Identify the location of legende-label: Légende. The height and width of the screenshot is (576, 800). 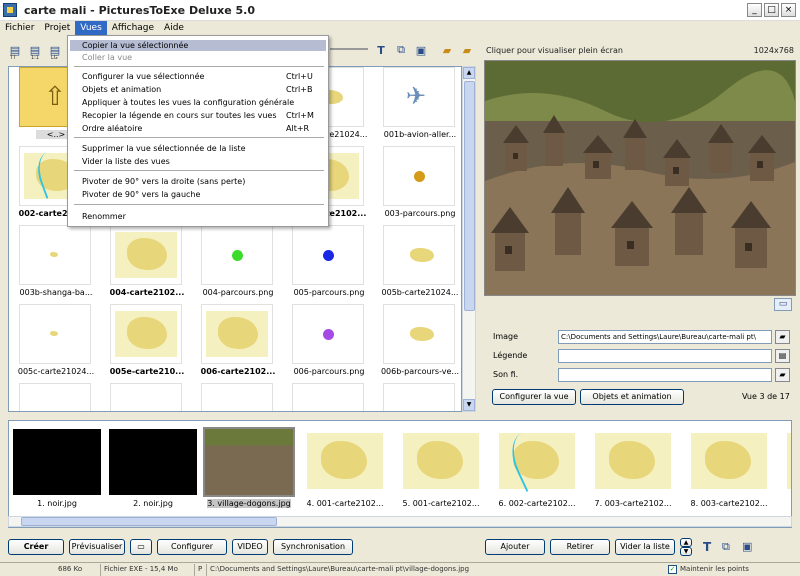
(510, 355).